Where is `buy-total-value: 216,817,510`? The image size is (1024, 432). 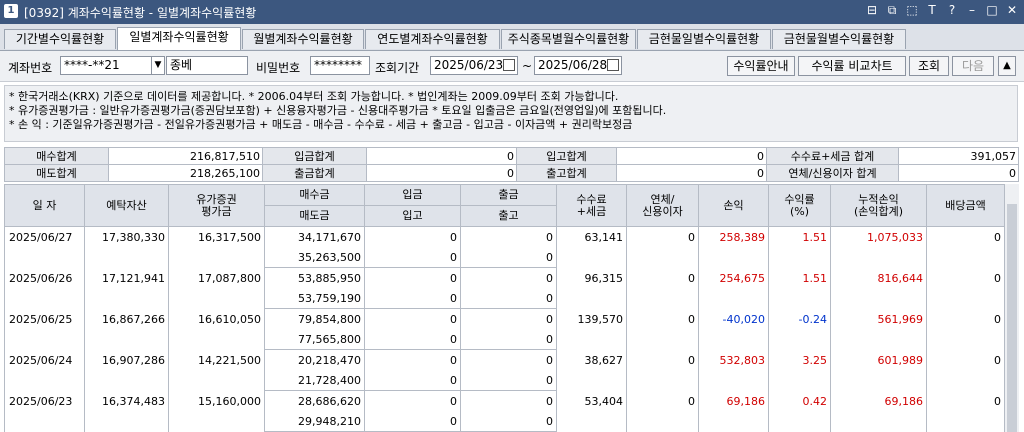 buy-total-value: 216,817,510 is located at coordinates (185, 156).